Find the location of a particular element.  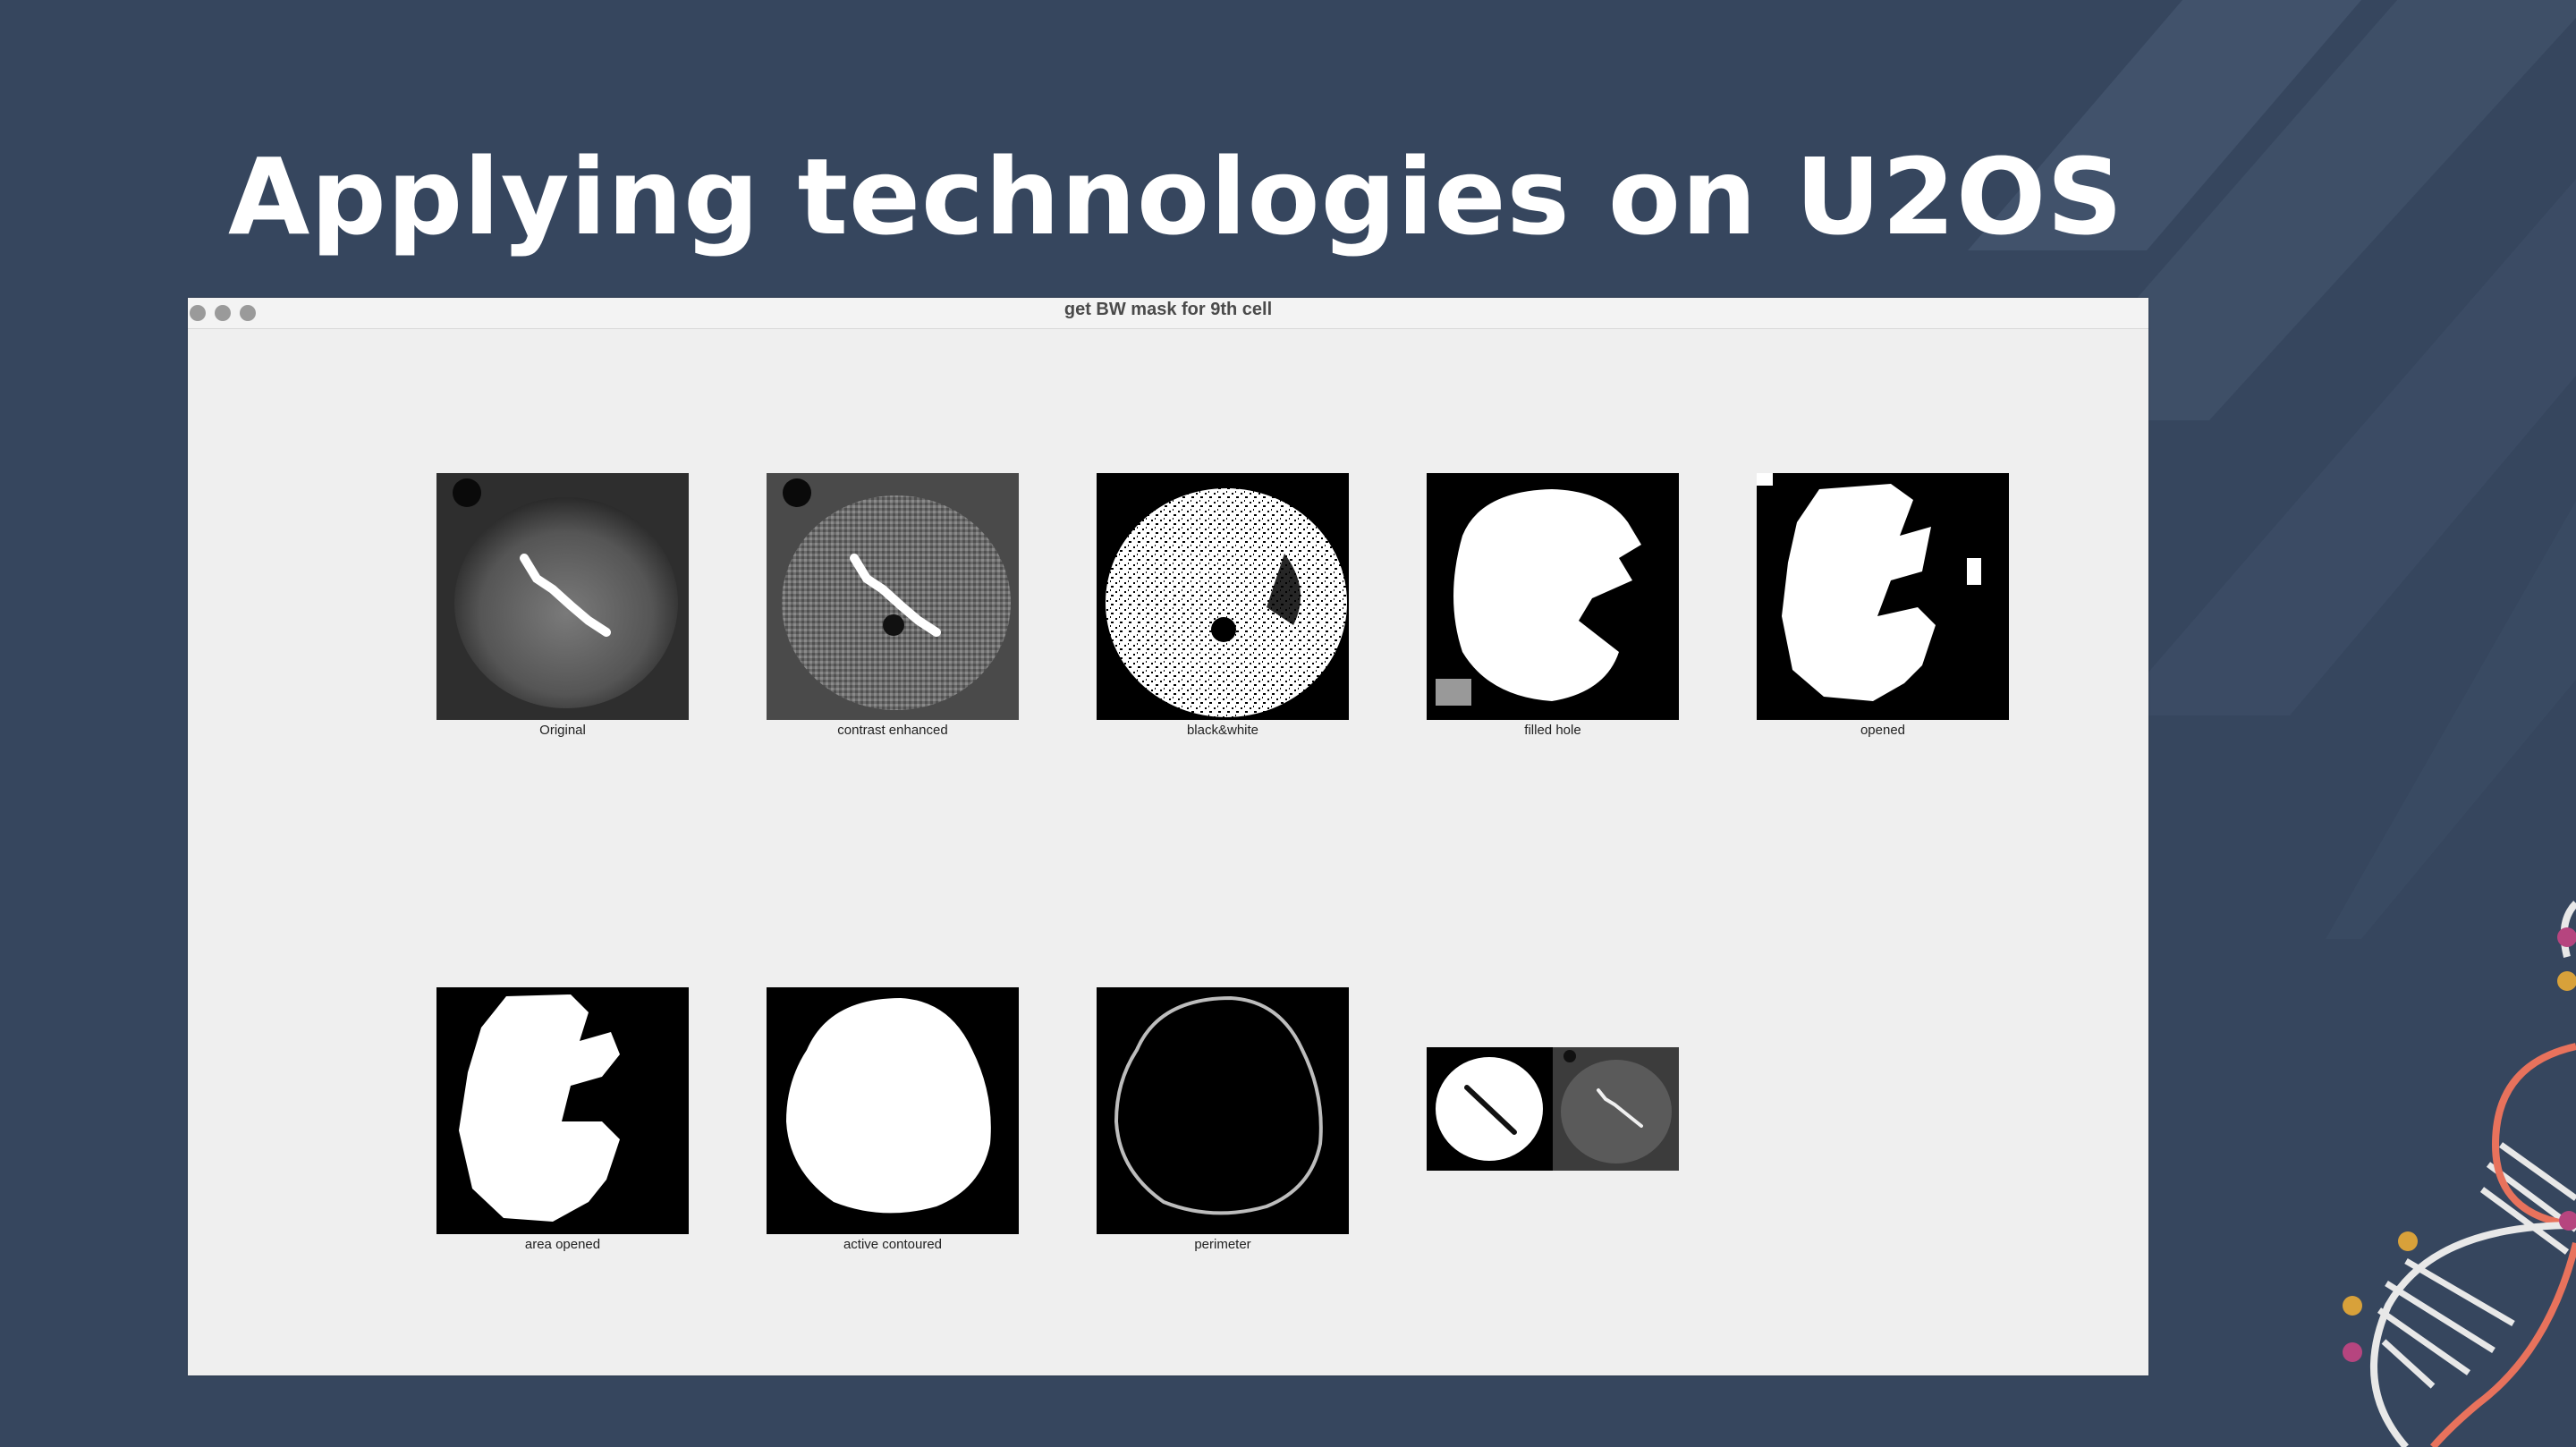

mask-overlay-pair is located at coordinates (1553, 1109).